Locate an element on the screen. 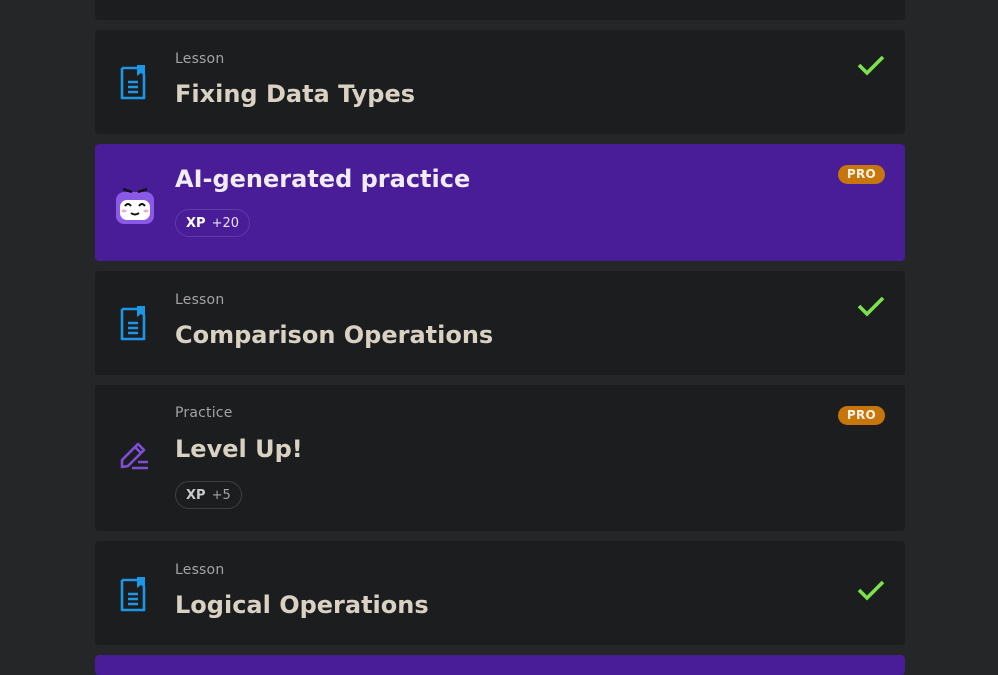 Image resolution: width=998 pixels, height=675 pixels. xp-badge: XP +20 is located at coordinates (212, 223).